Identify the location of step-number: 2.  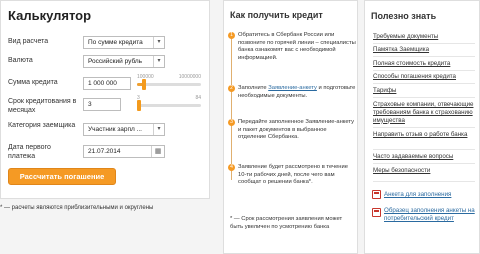
(231, 88).